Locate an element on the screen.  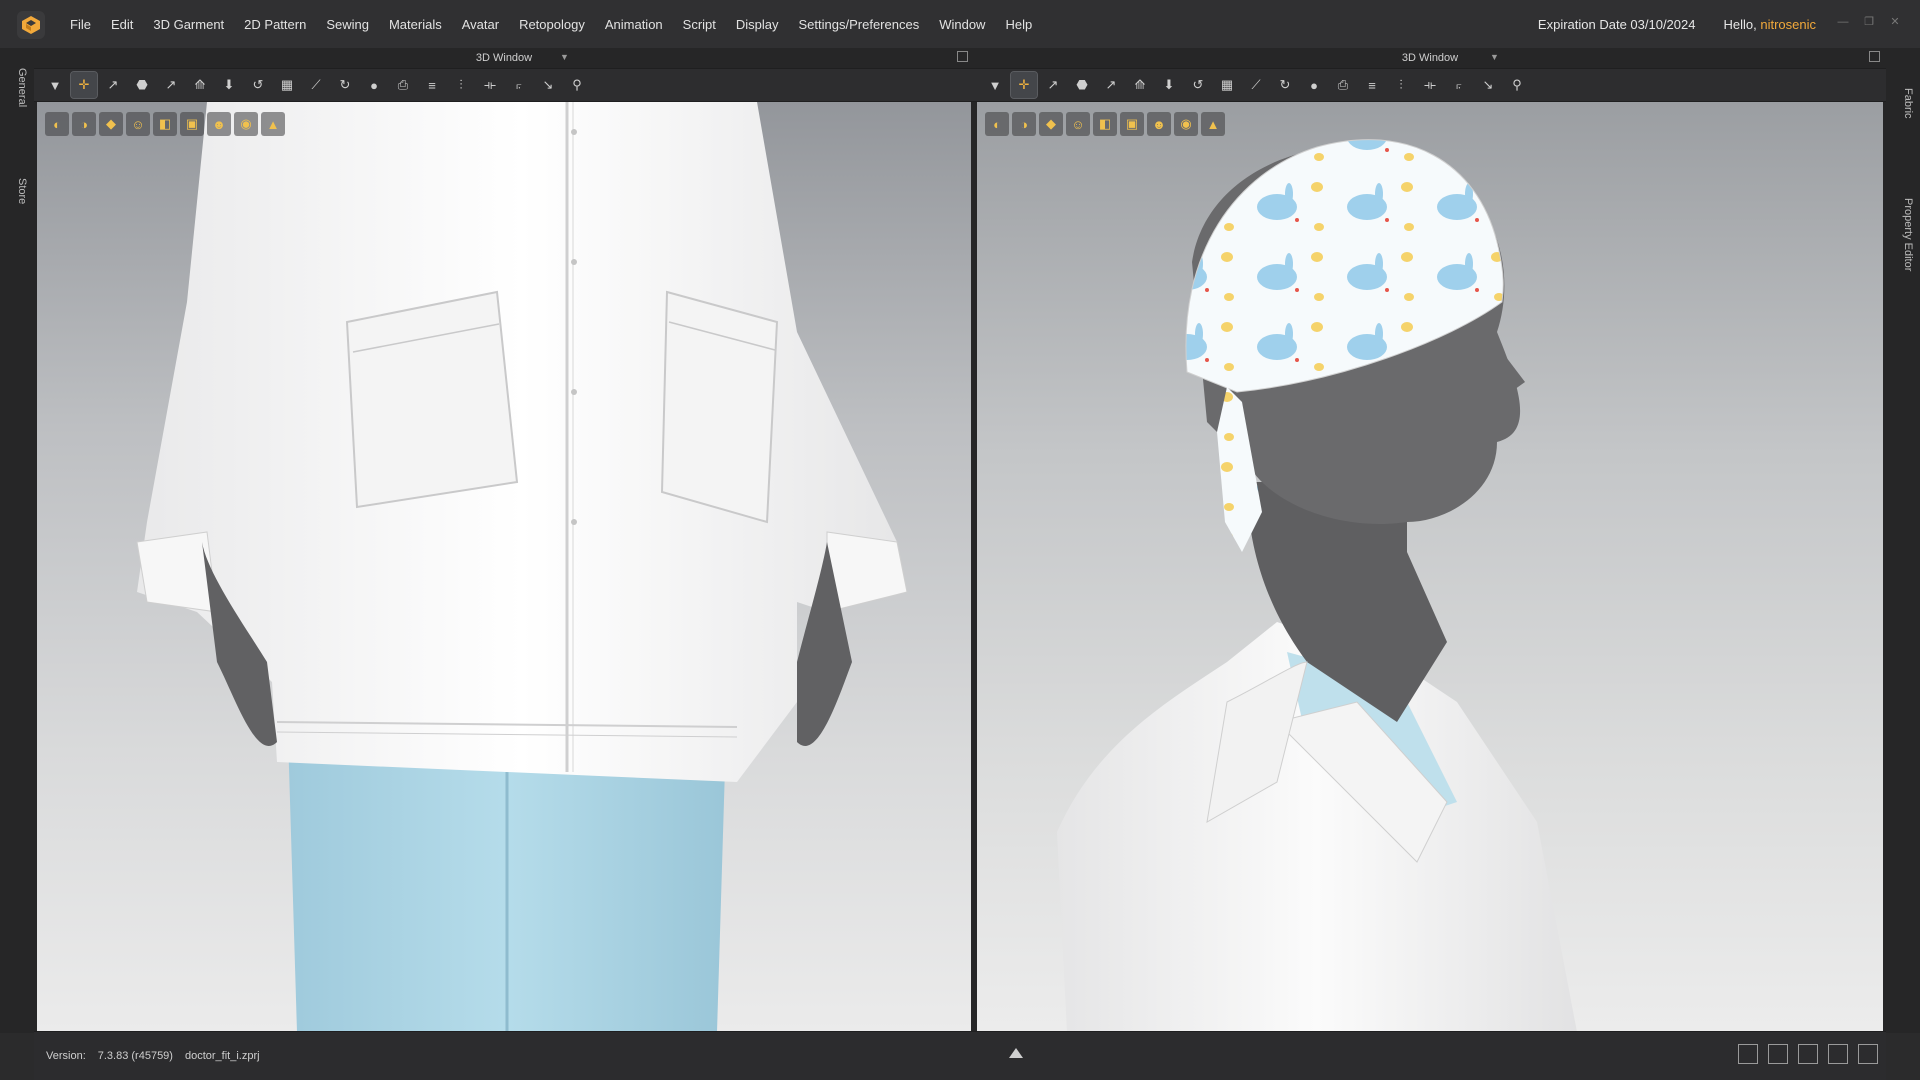
menu-2d-pattern: 2D Pattern is located at coordinates (275, 24).